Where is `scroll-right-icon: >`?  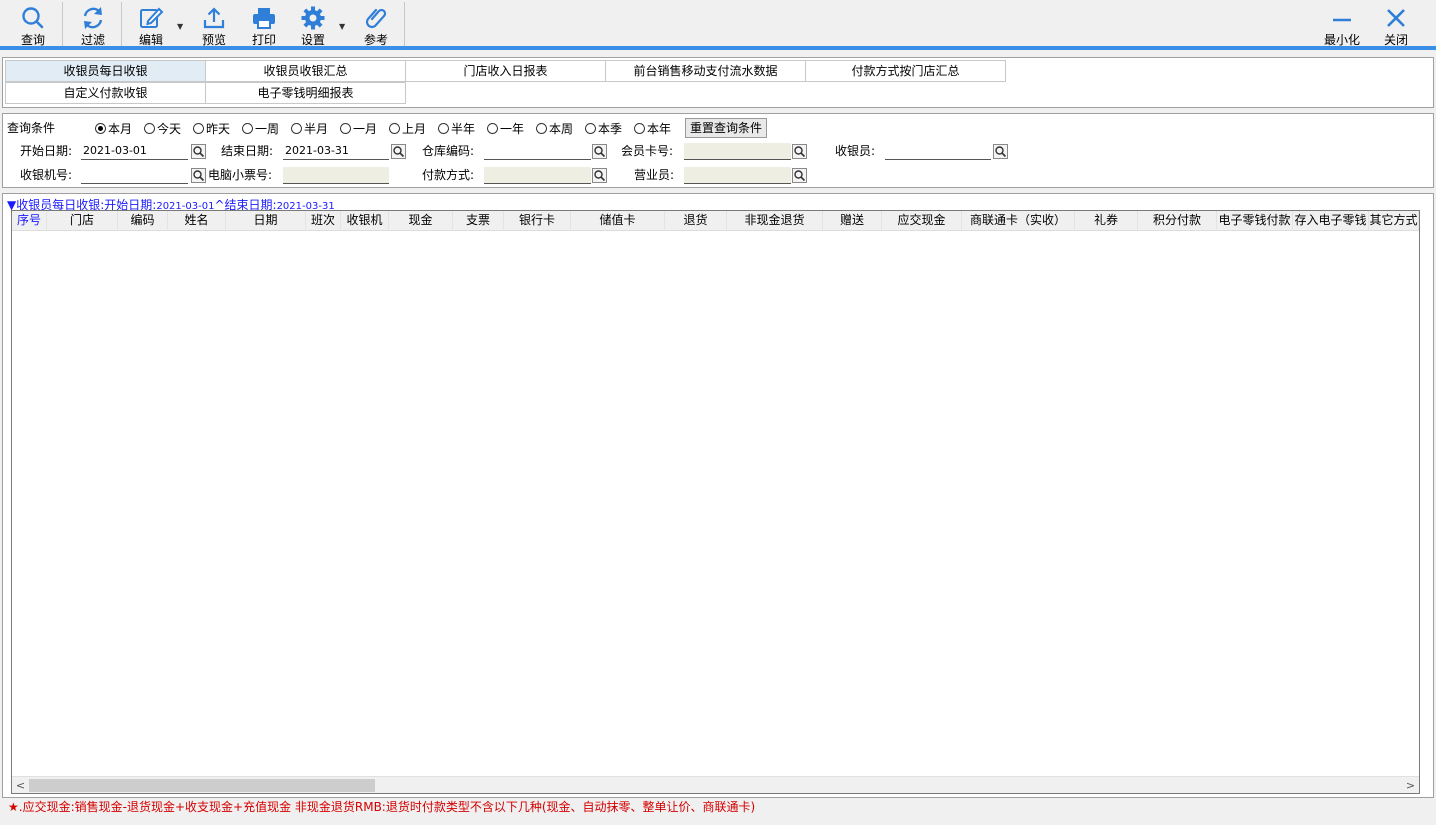 scroll-right-icon: > is located at coordinates (1410, 785).